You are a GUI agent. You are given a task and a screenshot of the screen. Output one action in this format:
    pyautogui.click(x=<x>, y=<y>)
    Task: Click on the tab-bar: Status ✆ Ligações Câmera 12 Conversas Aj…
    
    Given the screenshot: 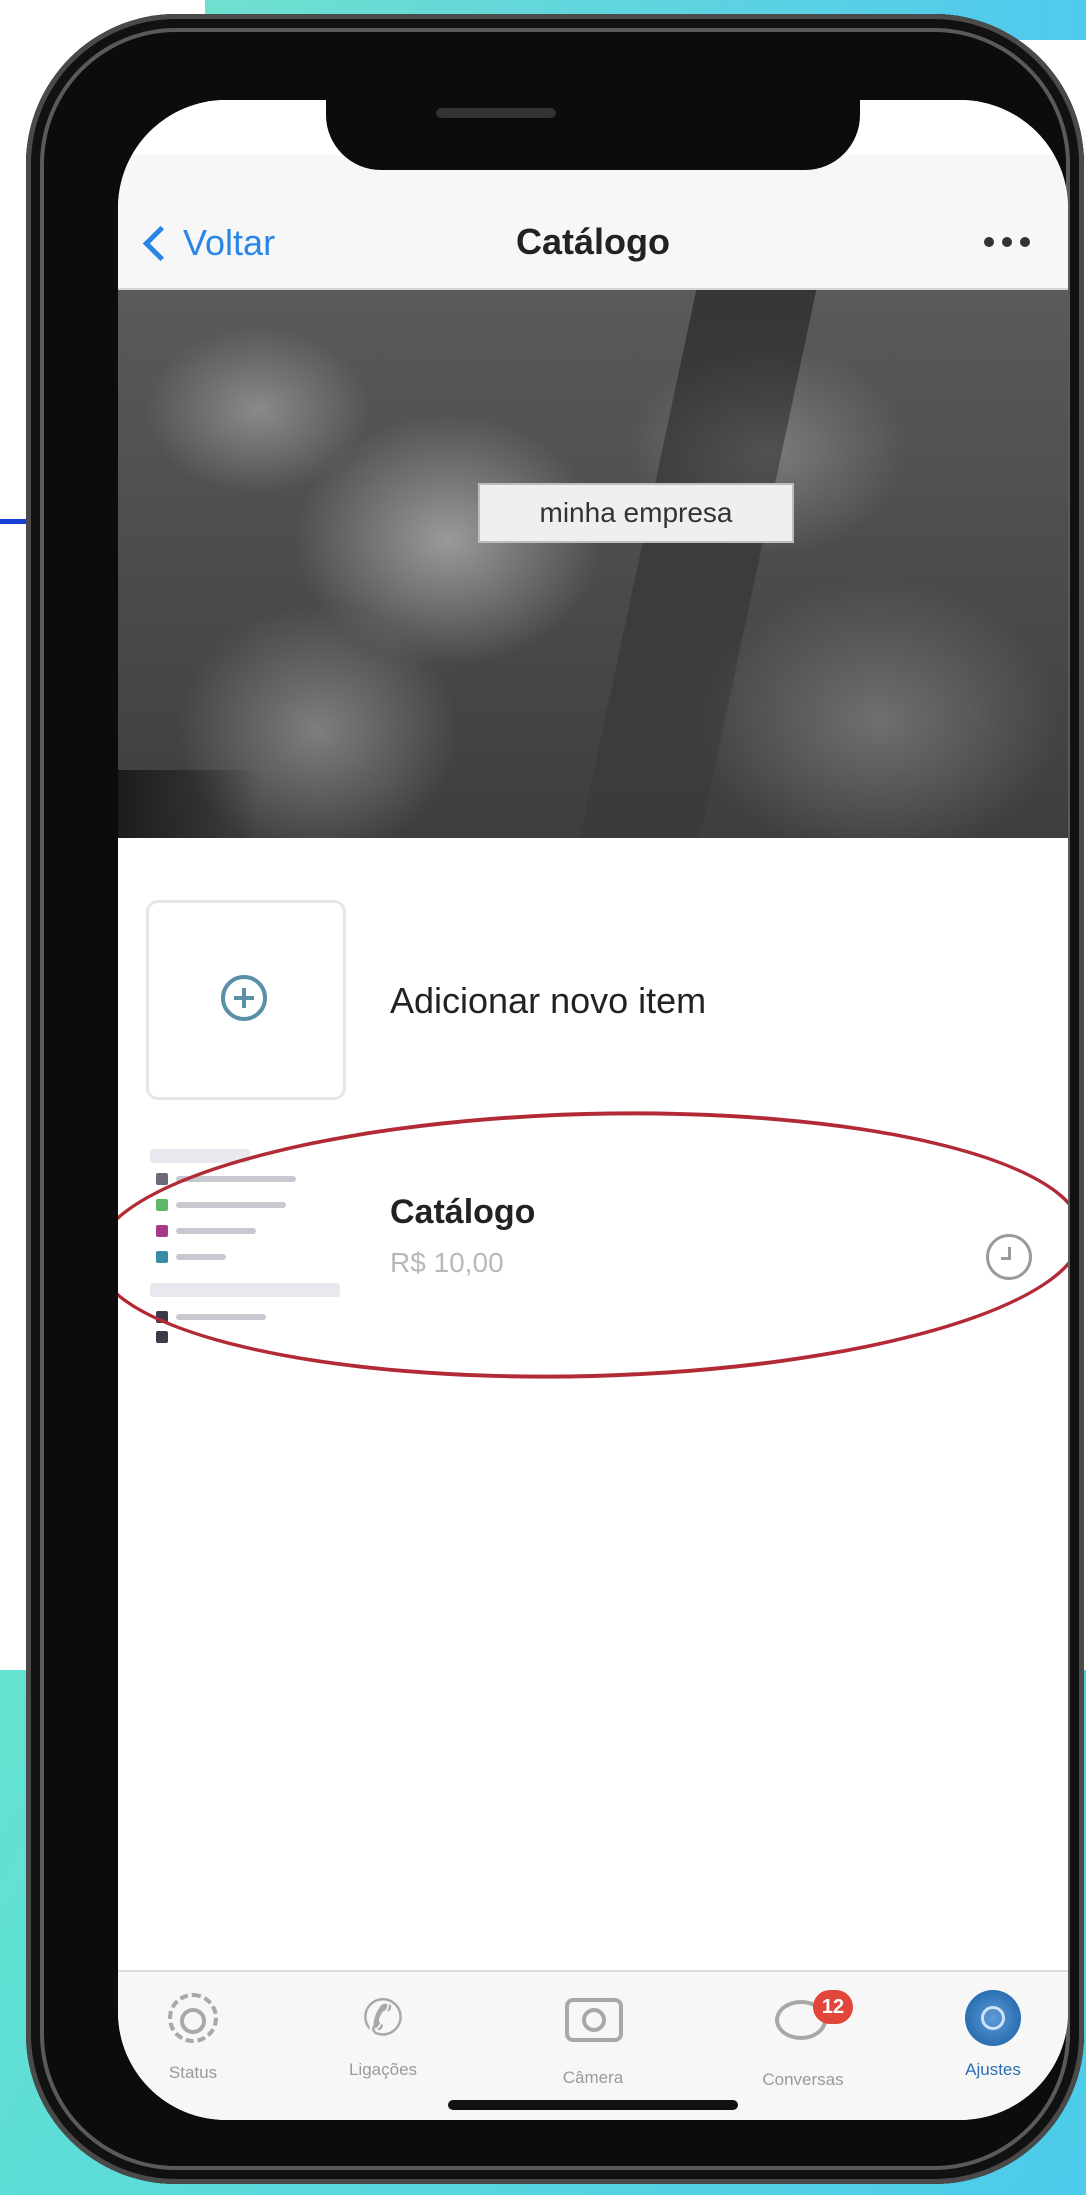 What is the action you would take?
    pyautogui.click(x=593, y=2045)
    